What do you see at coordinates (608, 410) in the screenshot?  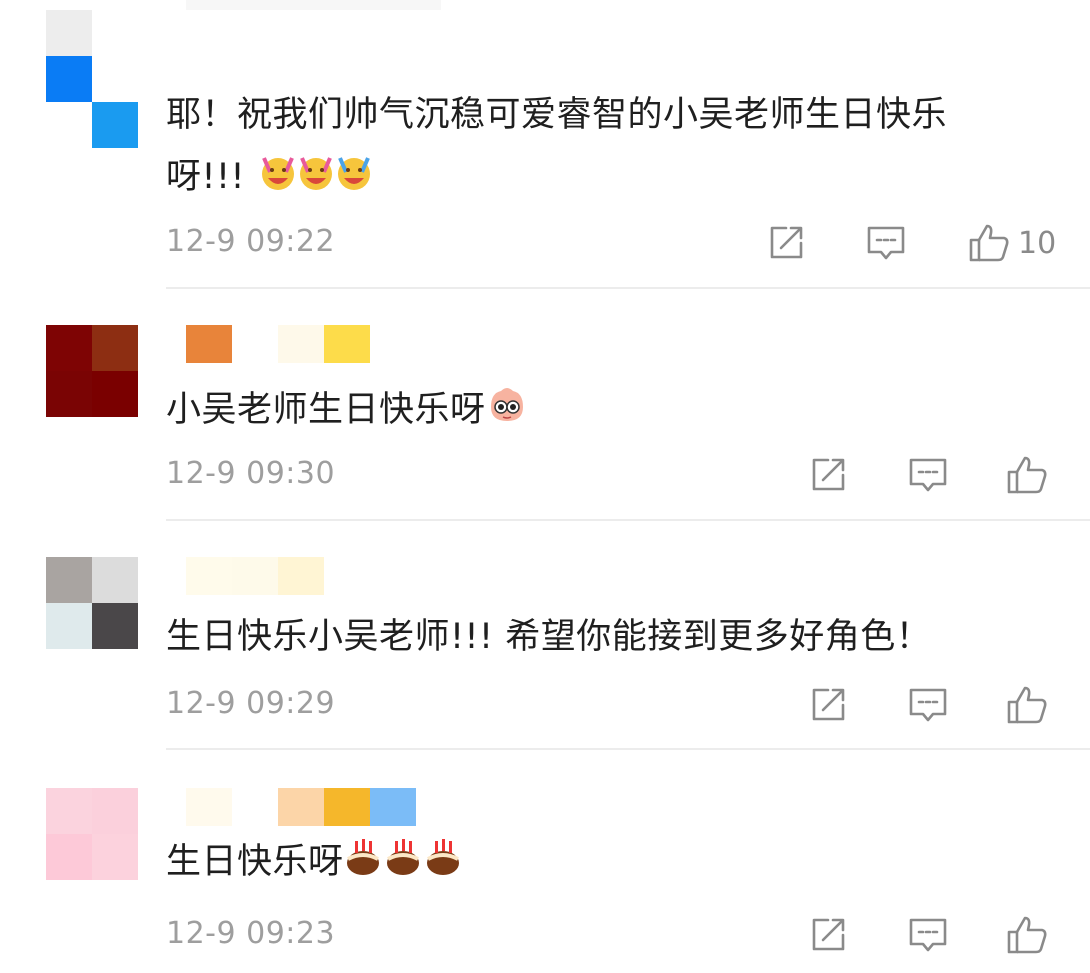 I see `comment-text: 小吴老师生日快乐呀` at bounding box center [608, 410].